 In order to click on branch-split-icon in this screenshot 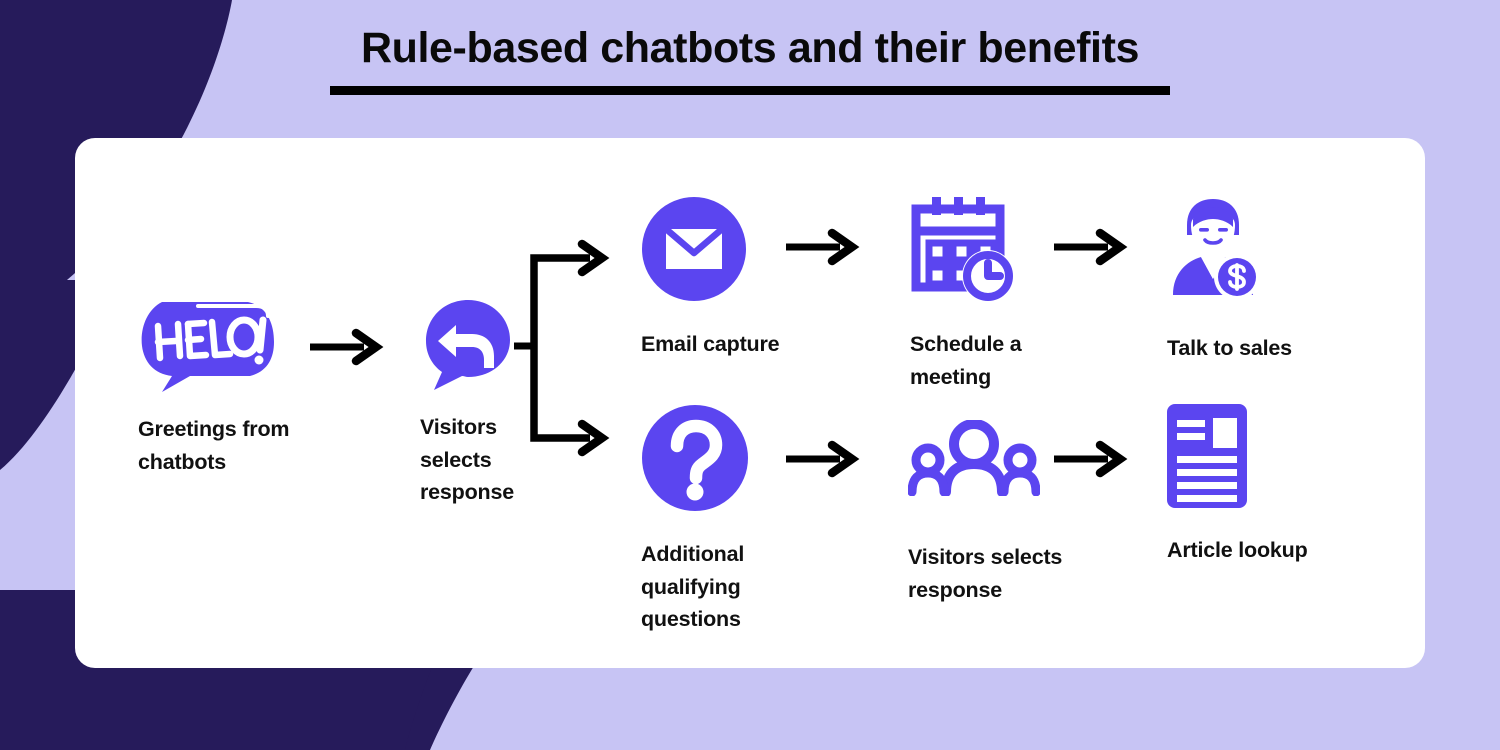, I will do `click(567, 349)`.